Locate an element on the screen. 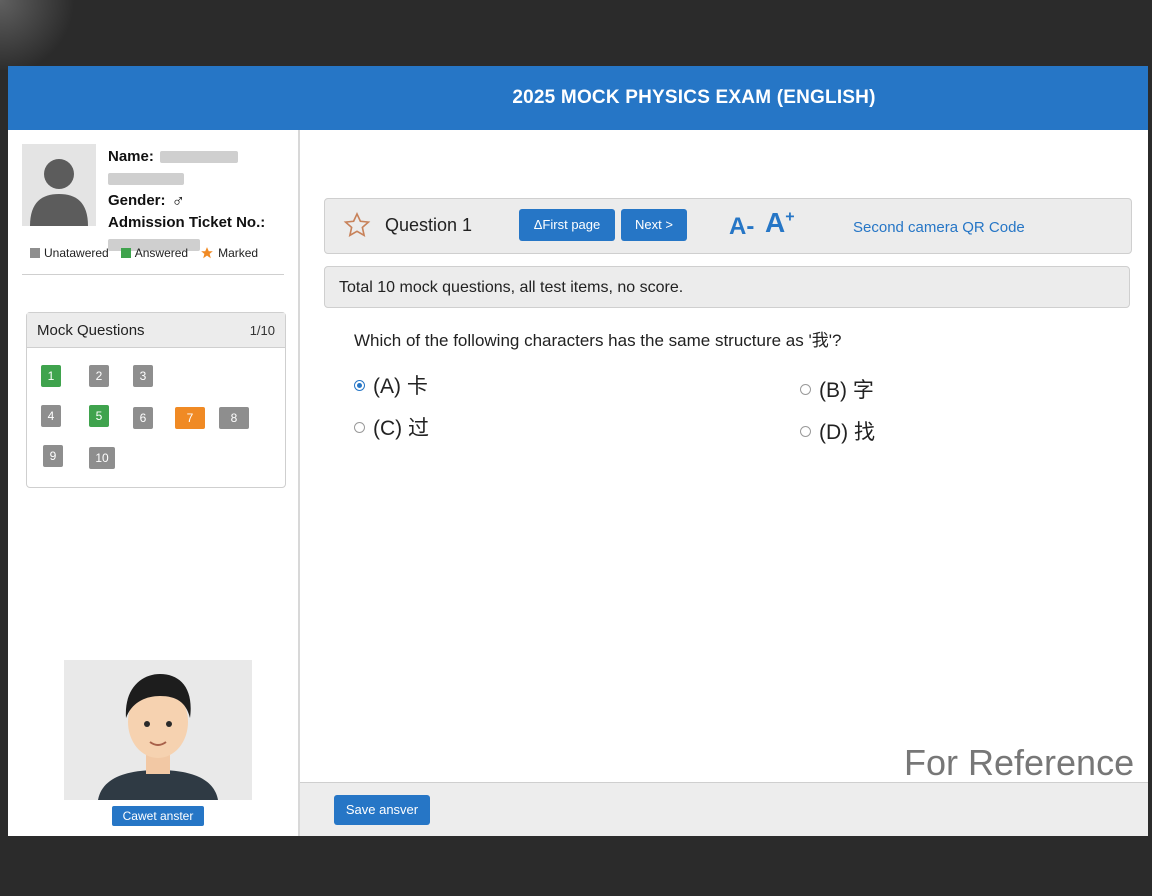  save-answer-button: Save ansver is located at coordinates (382, 810).